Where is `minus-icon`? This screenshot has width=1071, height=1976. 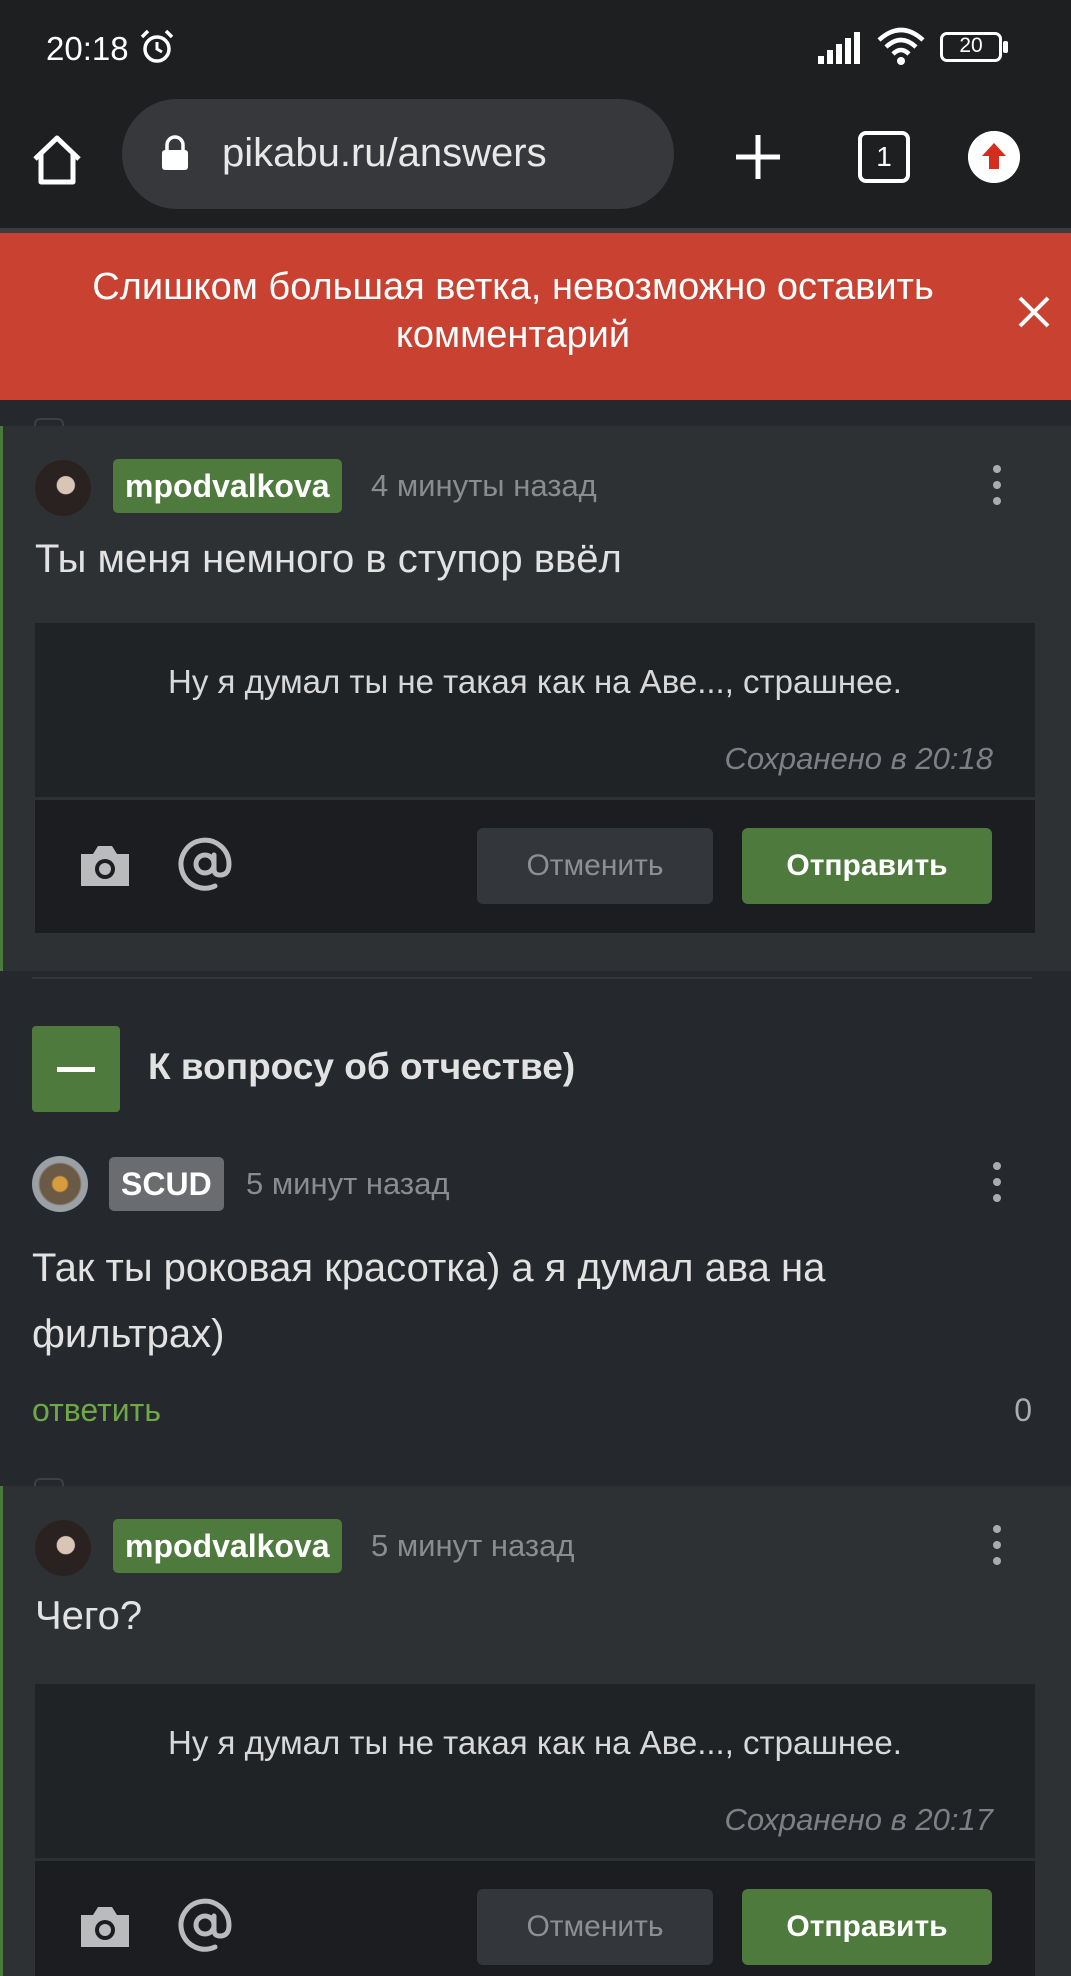
minus-icon is located at coordinates (76, 1069).